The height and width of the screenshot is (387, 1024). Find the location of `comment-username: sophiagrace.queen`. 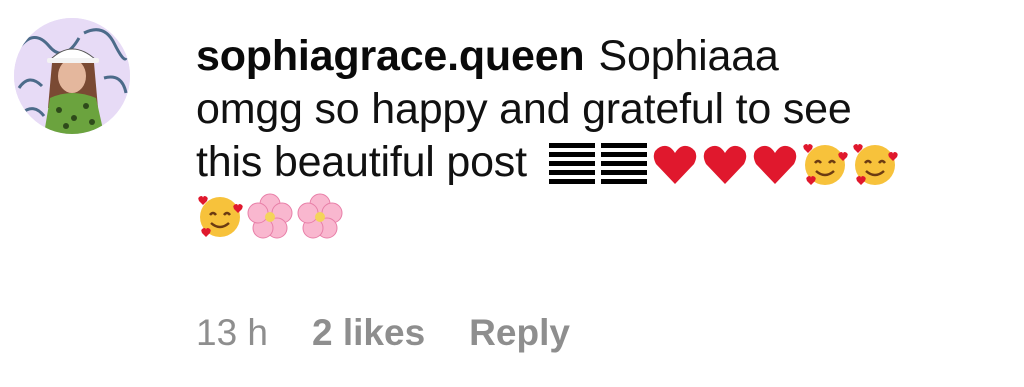

comment-username: sophiagrace.queen is located at coordinates (390, 56).